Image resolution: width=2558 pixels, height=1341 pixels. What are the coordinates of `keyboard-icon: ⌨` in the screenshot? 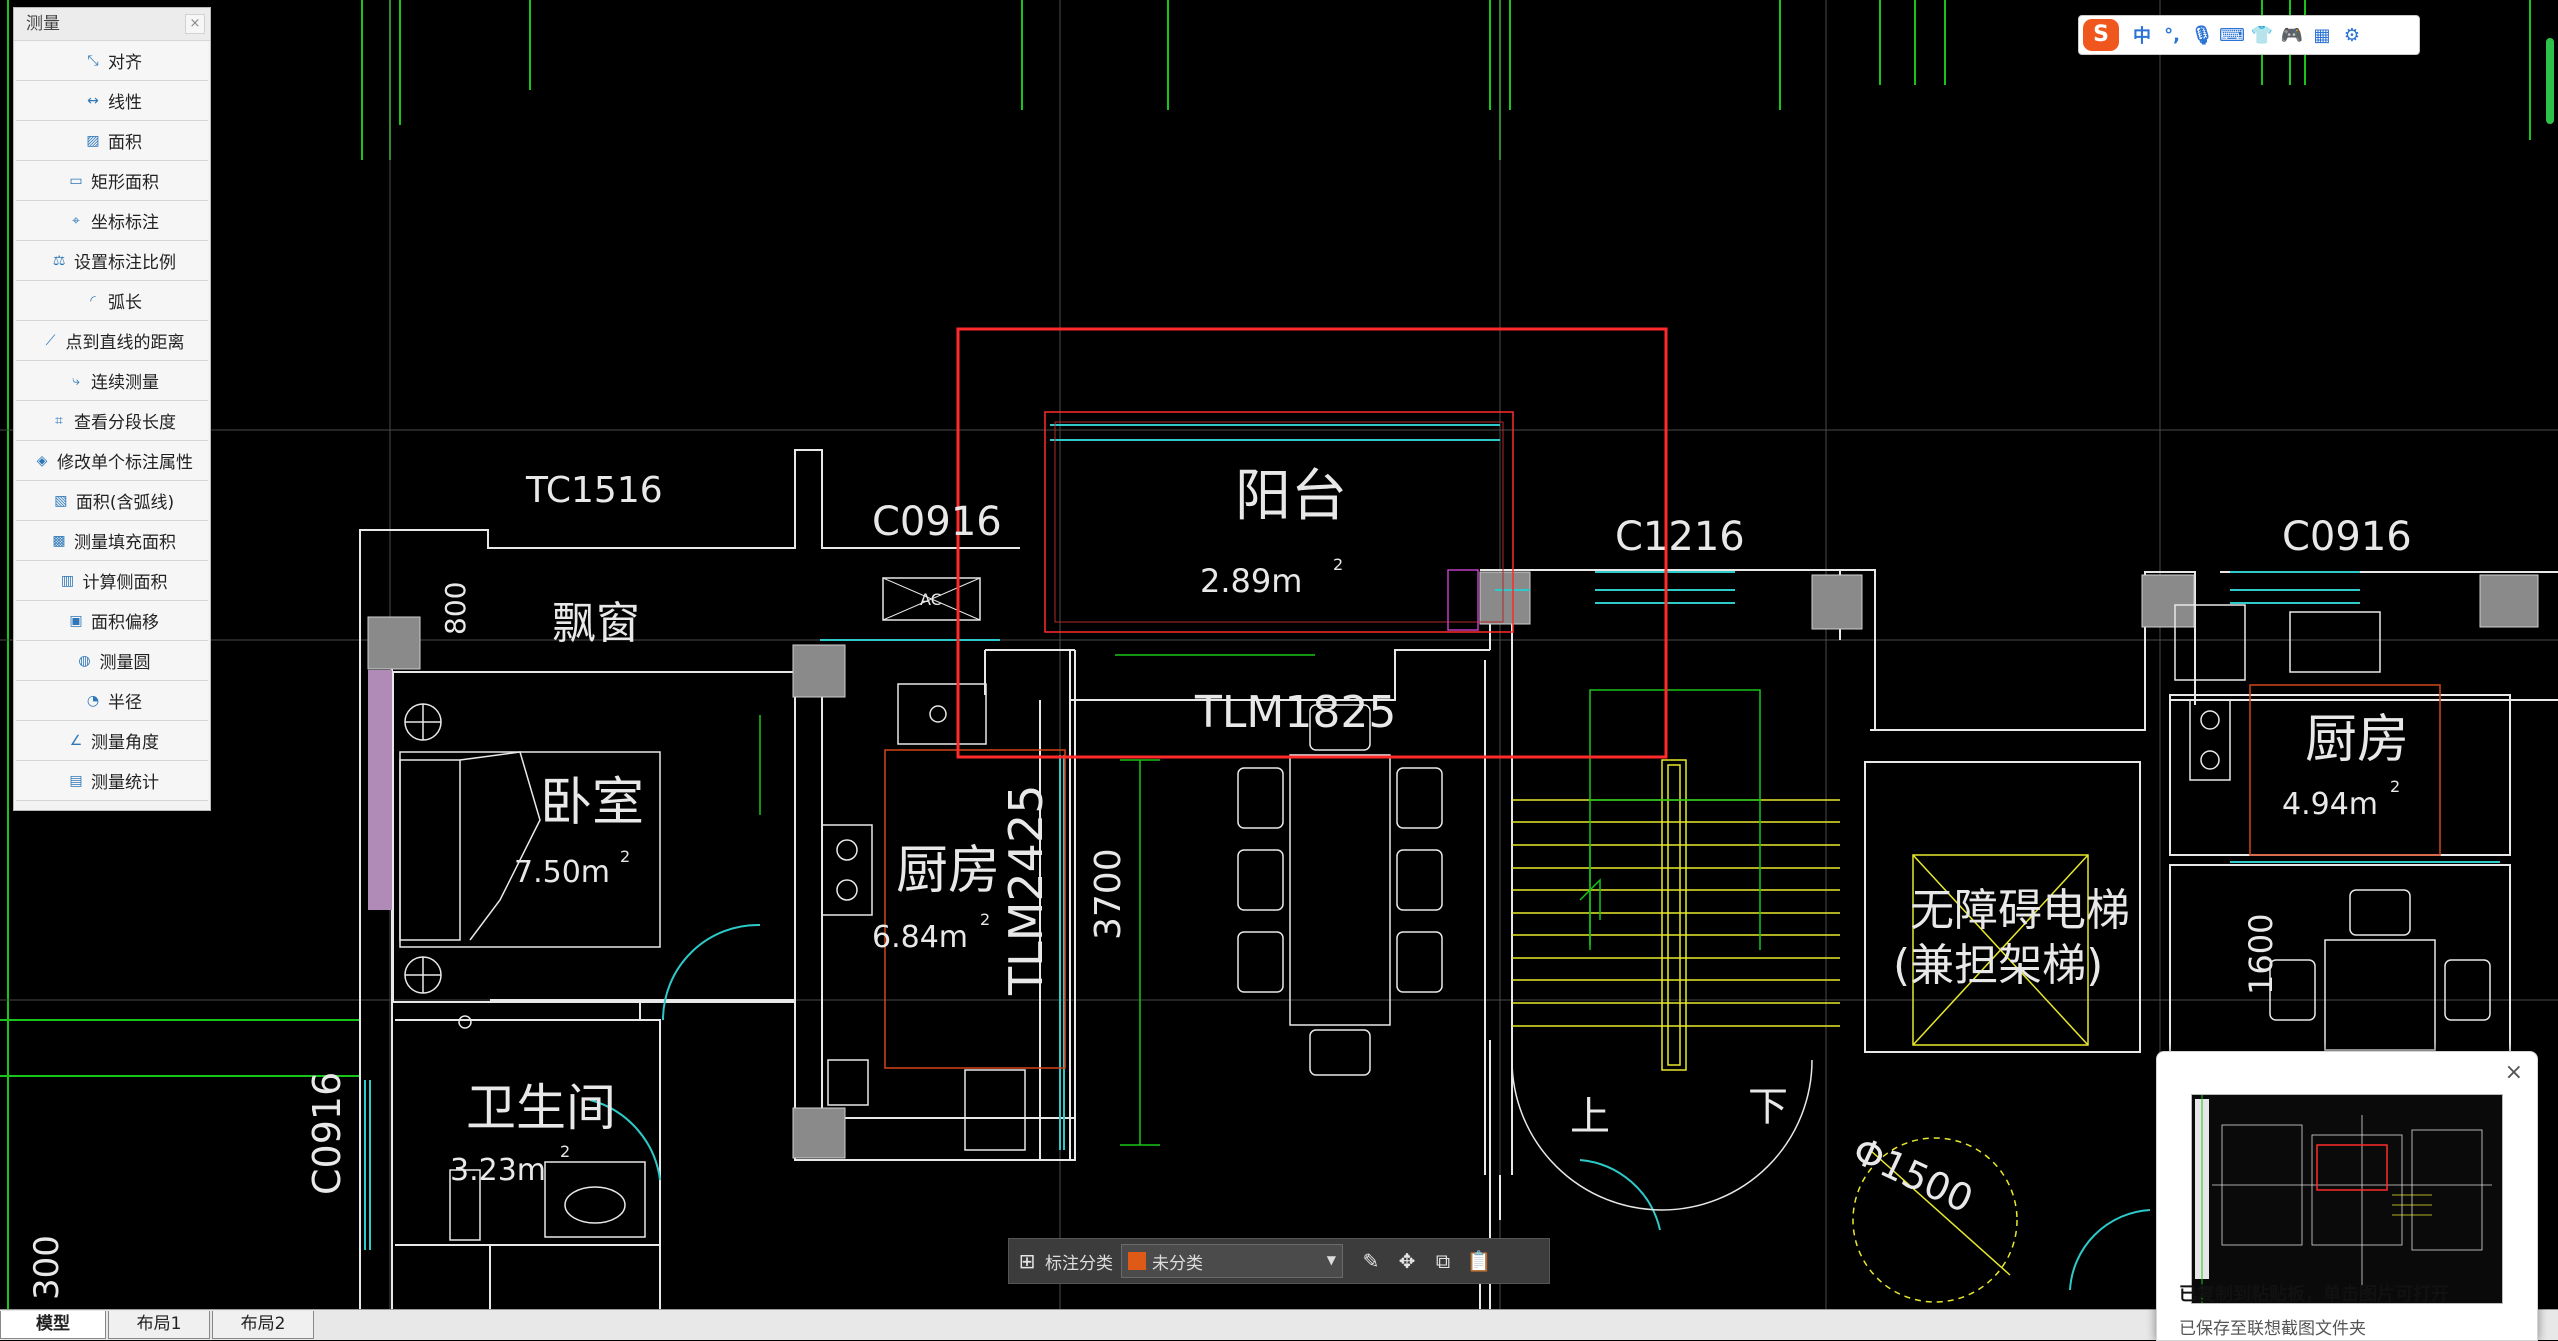 It's located at (2232, 35).